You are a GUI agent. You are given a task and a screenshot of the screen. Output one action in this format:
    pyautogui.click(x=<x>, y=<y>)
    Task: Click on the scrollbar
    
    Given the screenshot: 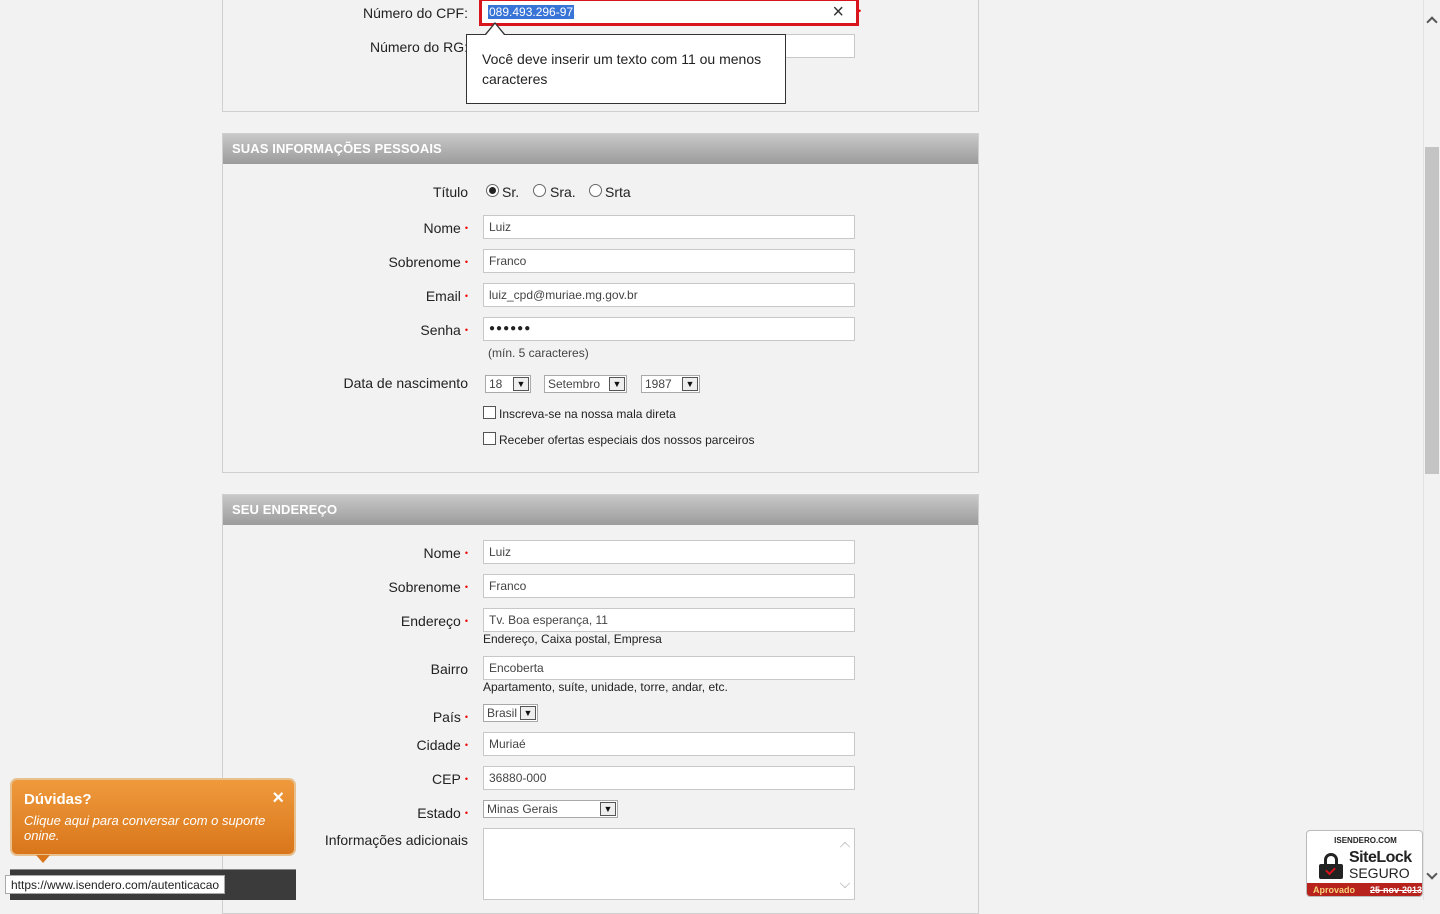 What is the action you would take?
    pyautogui.click(x=1431, y=450)
    